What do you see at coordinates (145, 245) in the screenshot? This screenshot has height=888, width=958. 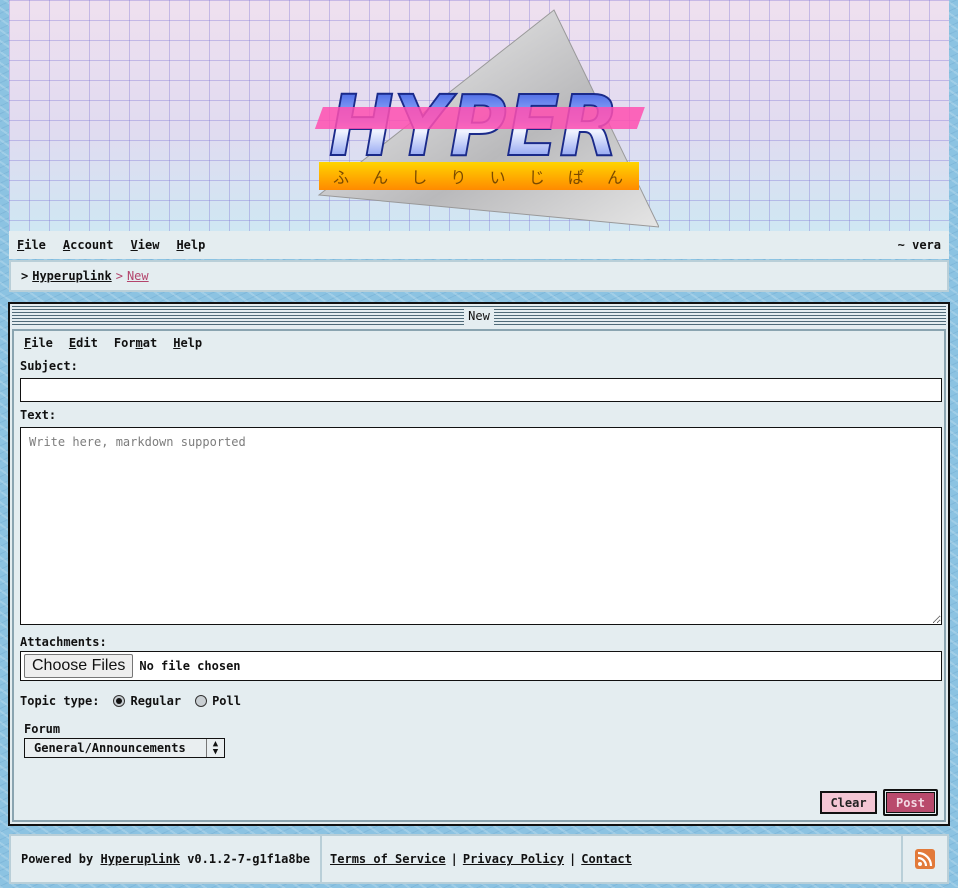 I see `menu-view: View` at bounding box center [145, 245].